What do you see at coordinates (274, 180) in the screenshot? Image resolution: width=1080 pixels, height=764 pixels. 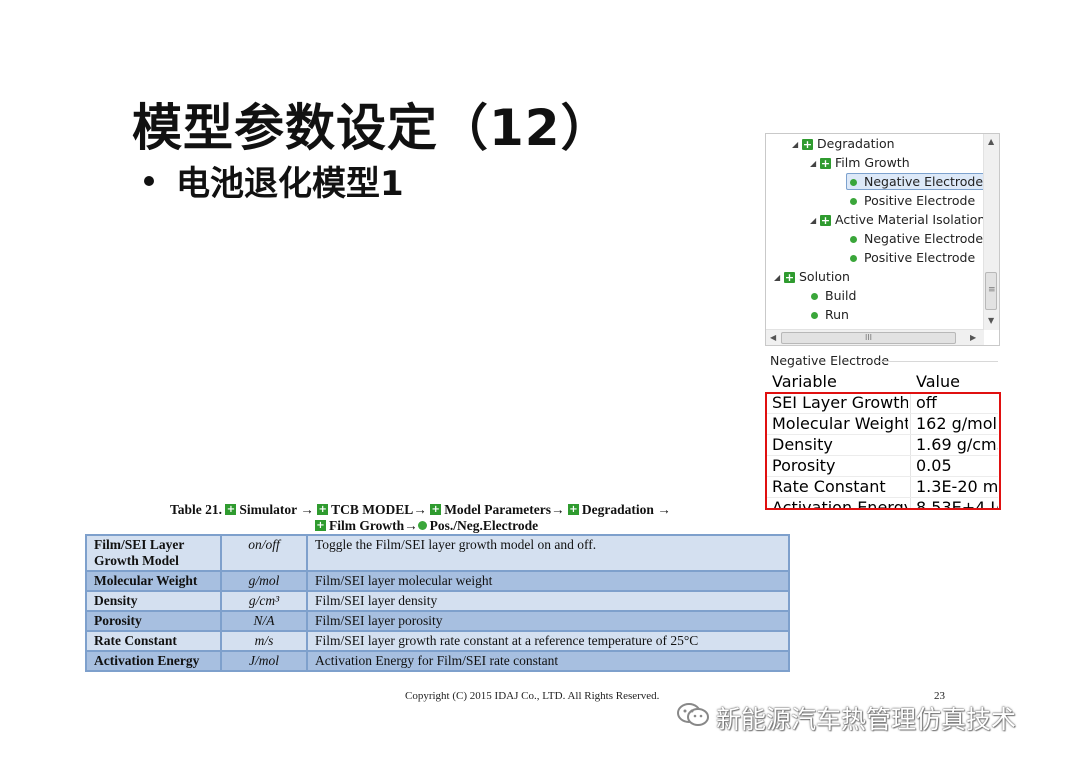 I see `bullet-item: 电池退化模型1` at bounding box center [274, 180].